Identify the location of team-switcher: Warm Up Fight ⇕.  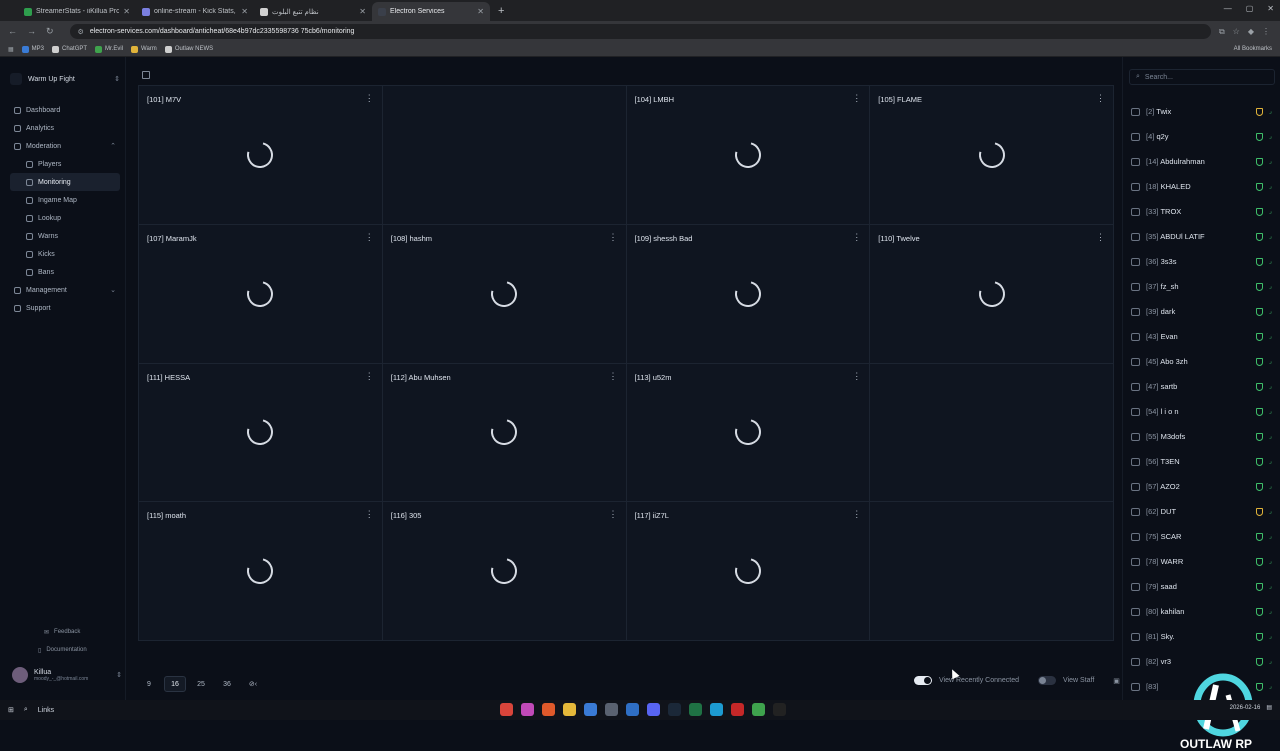
(65, 79).